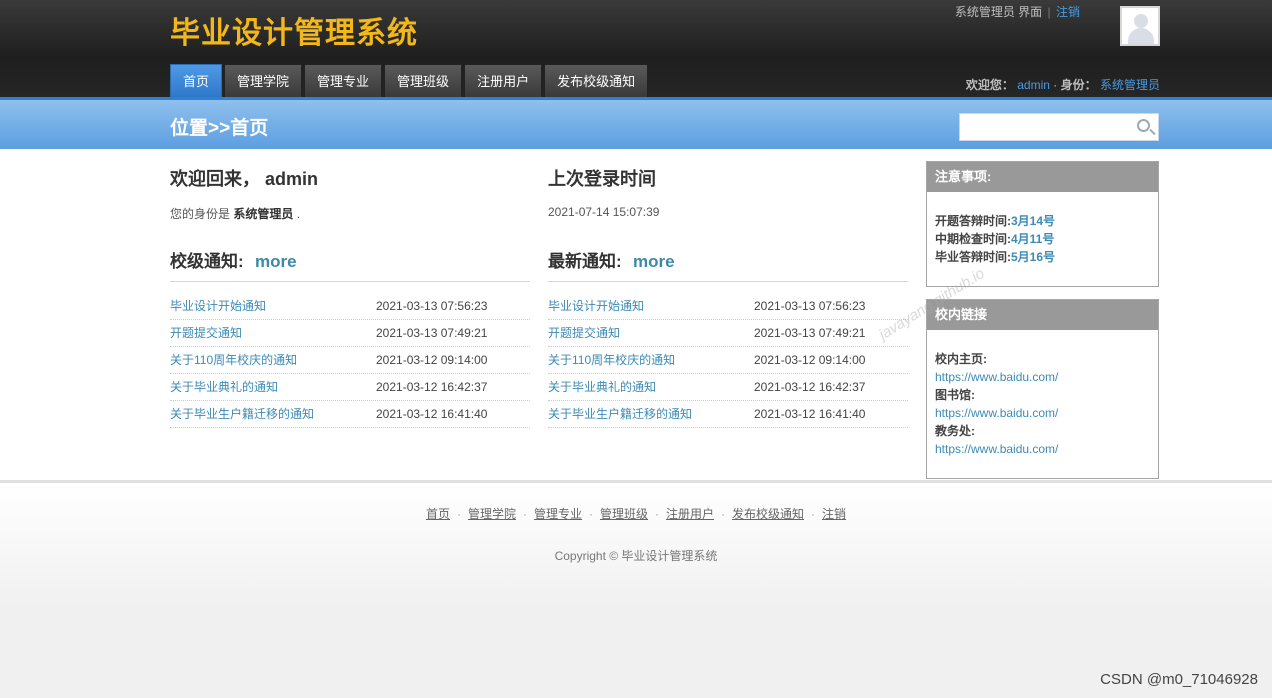 The width and height of the screenshot is (1272, 698). I want to click on school-notices-header: 校级通知: more, so click(350, 264).